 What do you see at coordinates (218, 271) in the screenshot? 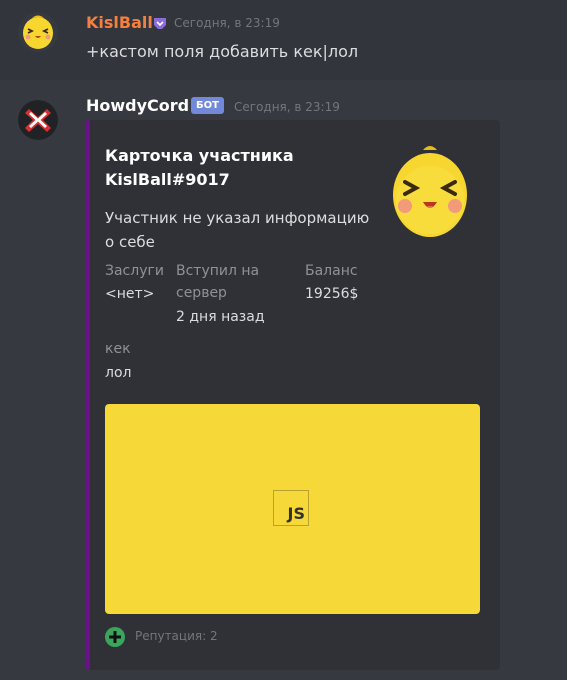
I see `field-name-line: Вступил на` at bounding box center [218, 271].